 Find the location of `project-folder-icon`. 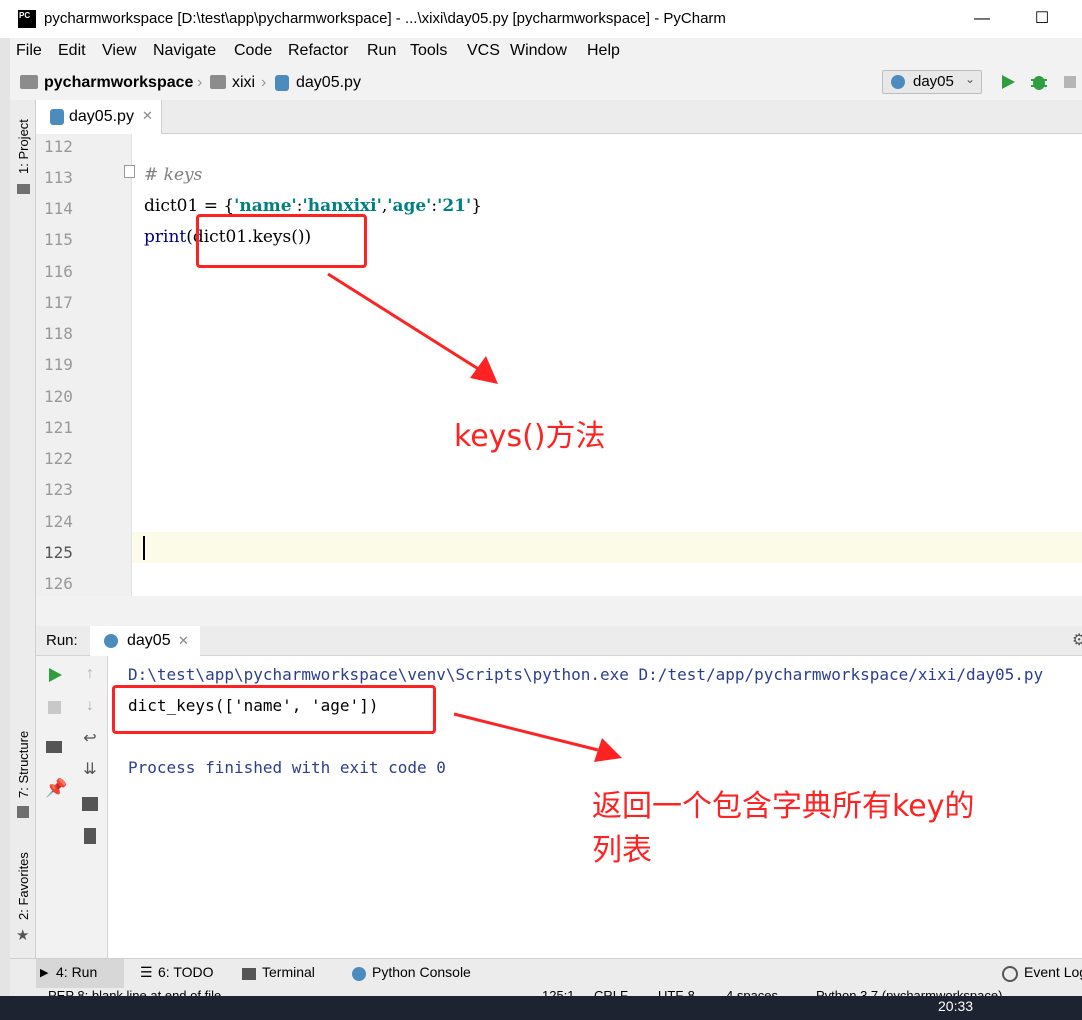

project-folder-icon is located at coordinates (23, 189).